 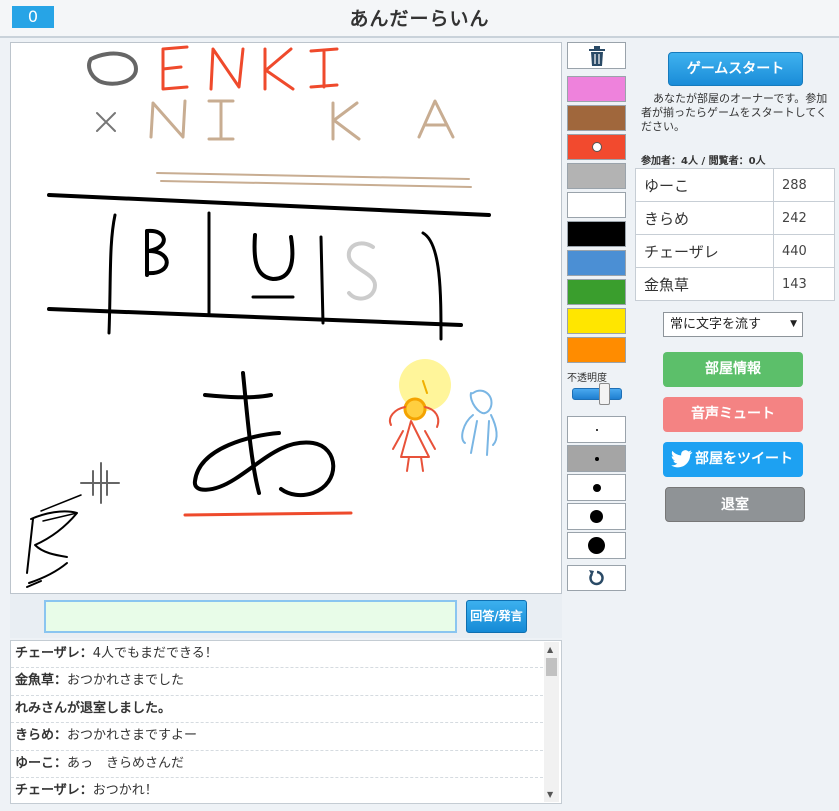 What do you see at coordinates (587, 378) in the screenshot?
I see `opacity-label: 不透明度` at bounding box center [587, 378].